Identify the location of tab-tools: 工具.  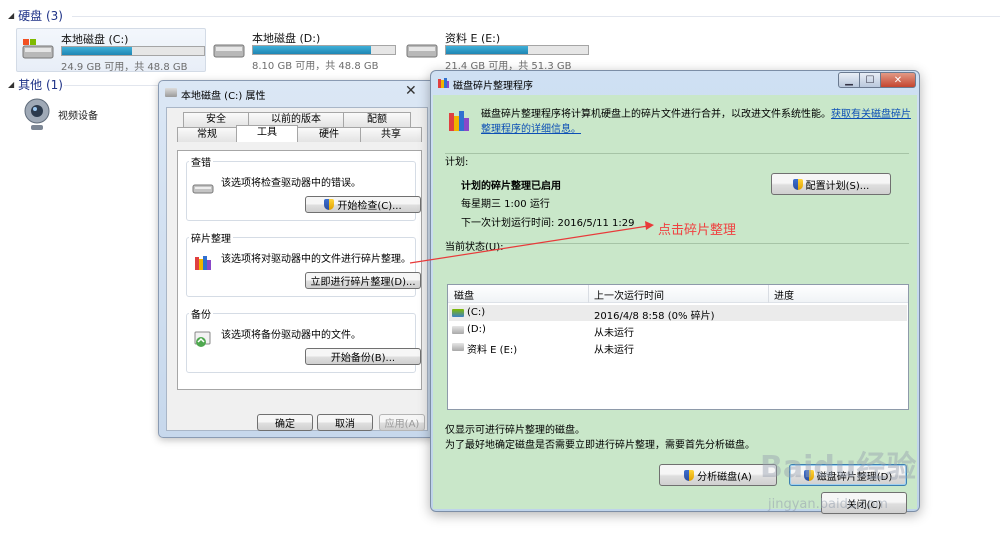
(267, 133).